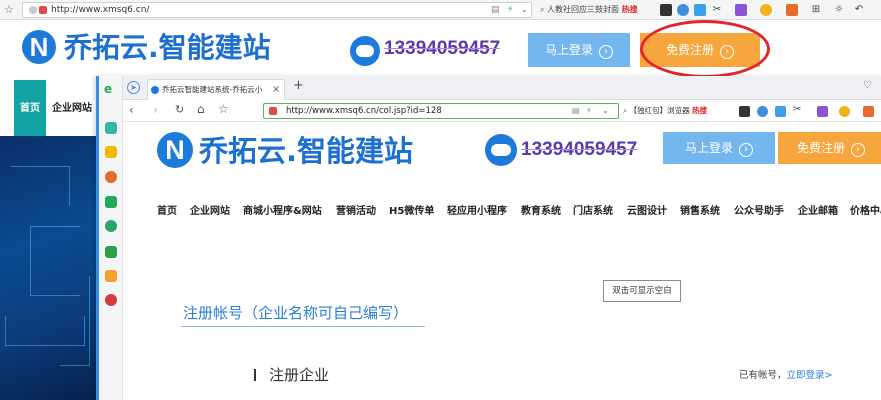 The height and width of the screenshot is (400, 881). What do you see at coordinates (111, 300) in the screenshot?
I see `sidebar-panda-icon` at bounding box center [111, 300].